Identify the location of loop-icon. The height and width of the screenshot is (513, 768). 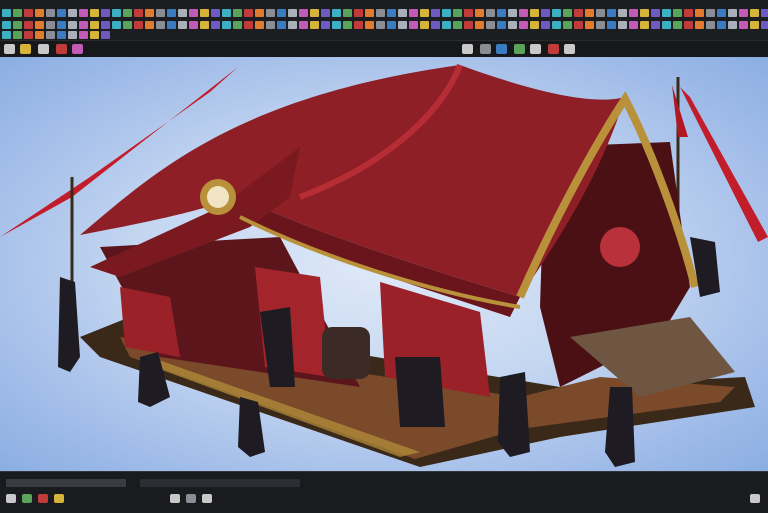
(175, 498).